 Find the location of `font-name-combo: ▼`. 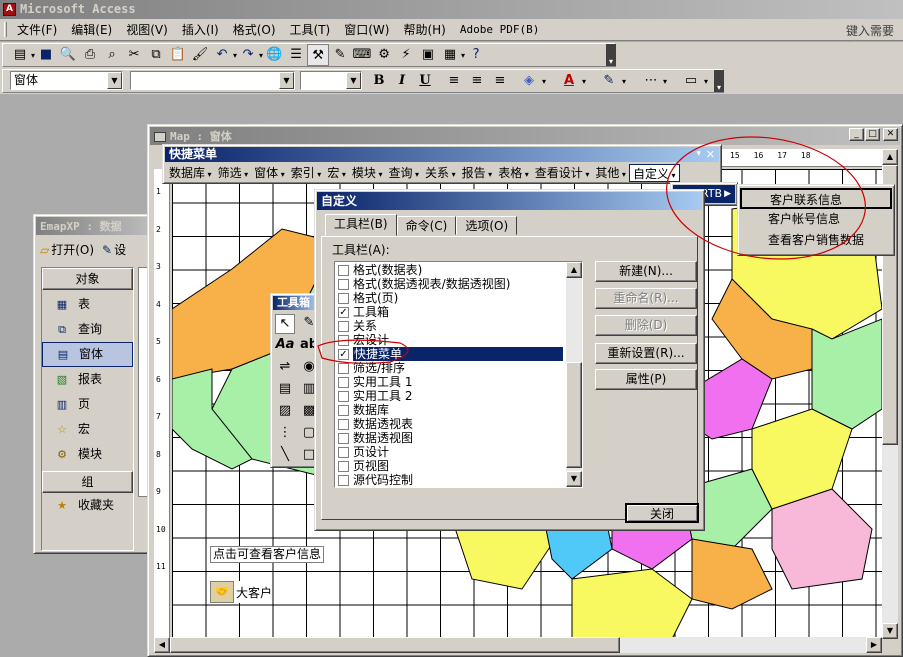

font-name-combo: ▼ is located at coordinates (212, 80).